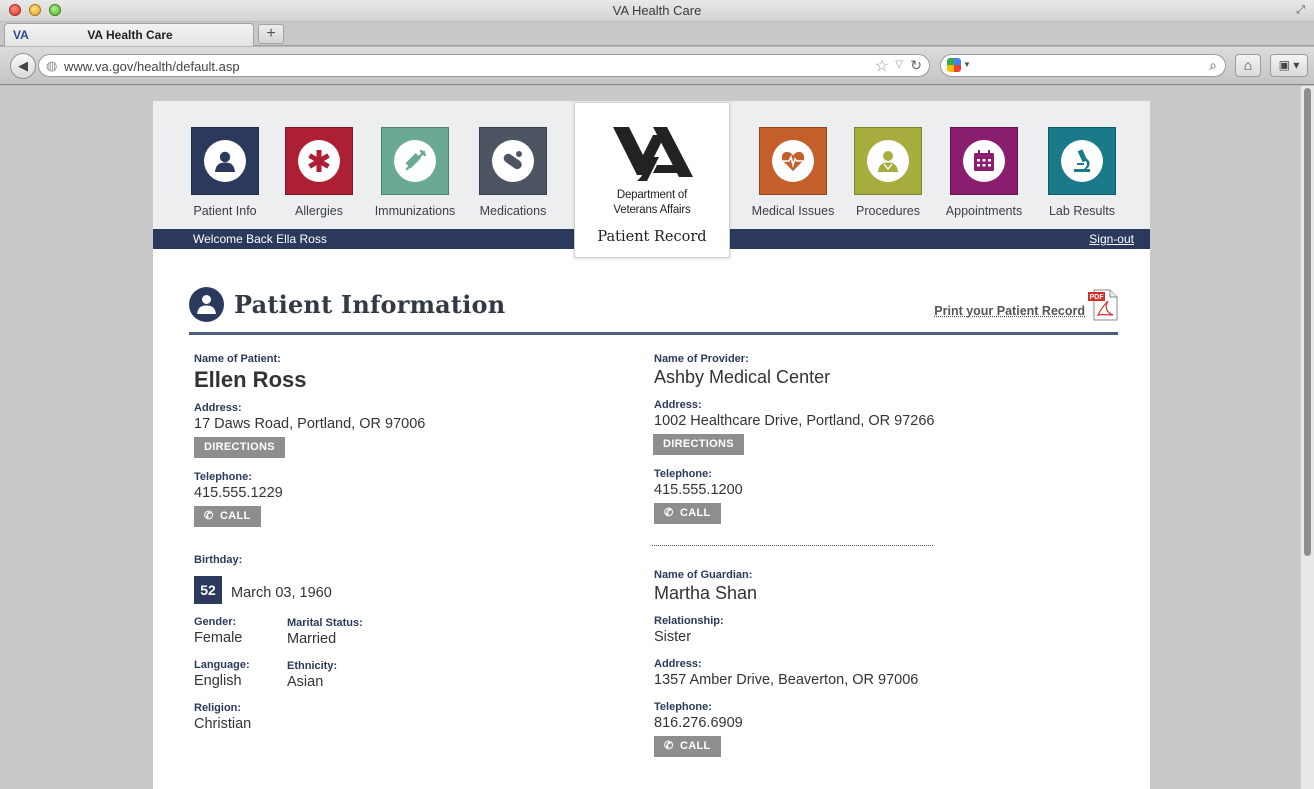  I want to click on nav-label: Lab Results, so click(1081, 211).